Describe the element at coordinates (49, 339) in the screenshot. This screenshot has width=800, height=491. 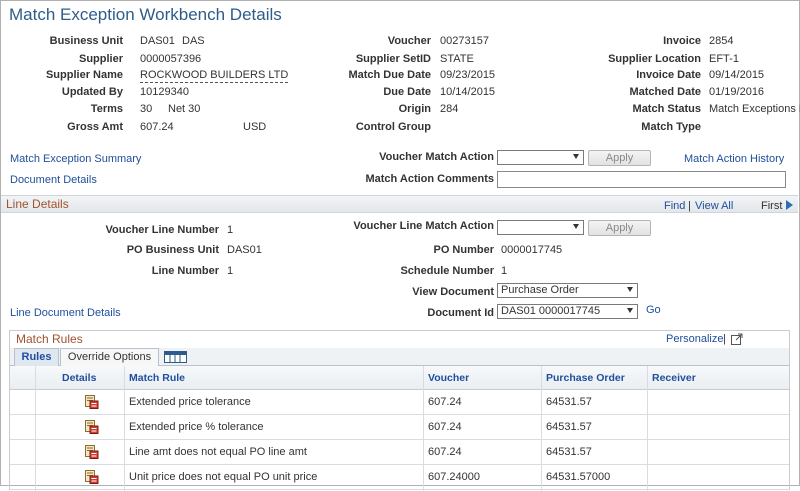
I see `match-rules-title: Match Rules` at that location.